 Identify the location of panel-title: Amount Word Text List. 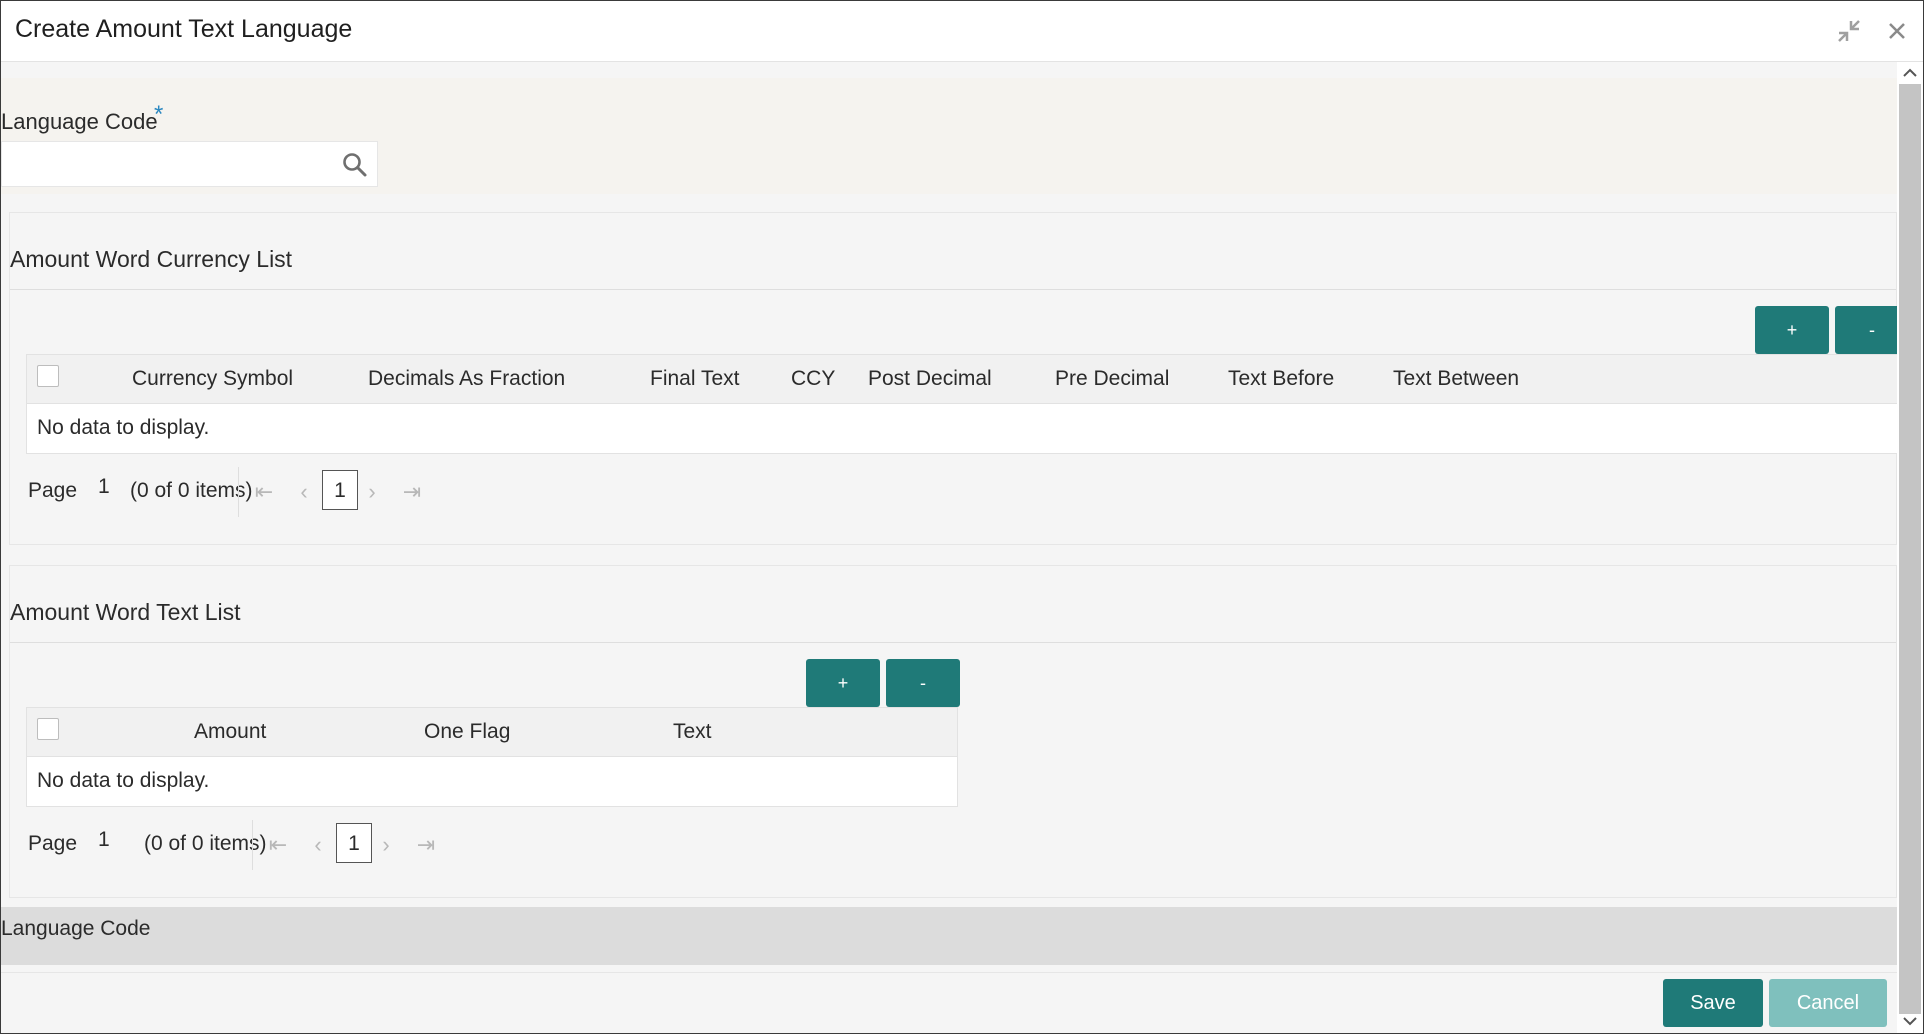
(125, 612).